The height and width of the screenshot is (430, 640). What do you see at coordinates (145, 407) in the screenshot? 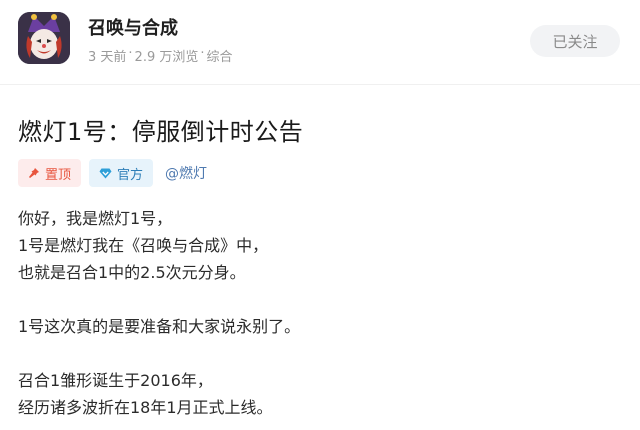
I see `body-line: 经历诸多波折在18年1月正式上线。` at bounding box center [145, 407].